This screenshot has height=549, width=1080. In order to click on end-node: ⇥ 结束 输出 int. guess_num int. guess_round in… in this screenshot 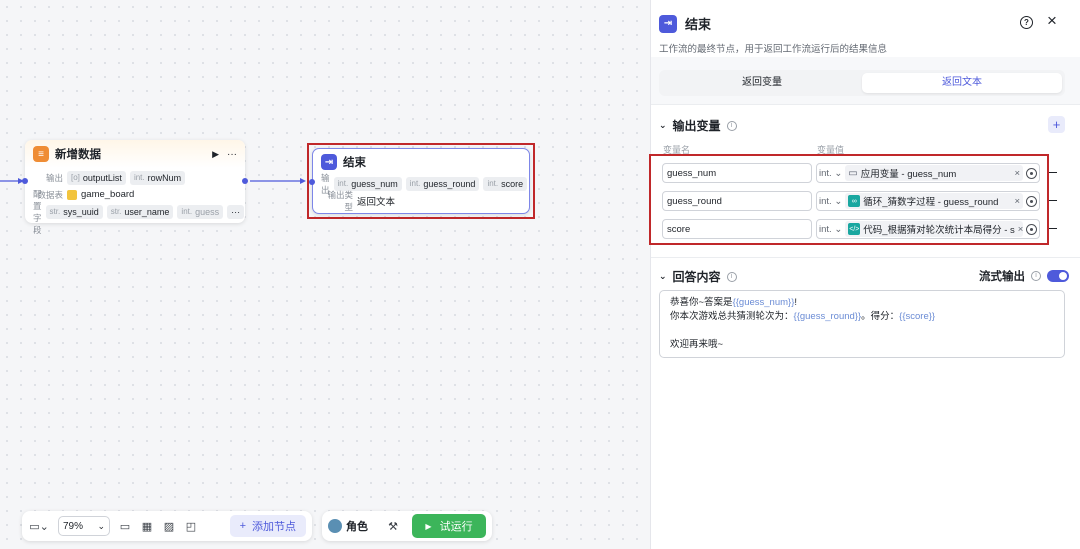, I will do `click(419, 181)`.